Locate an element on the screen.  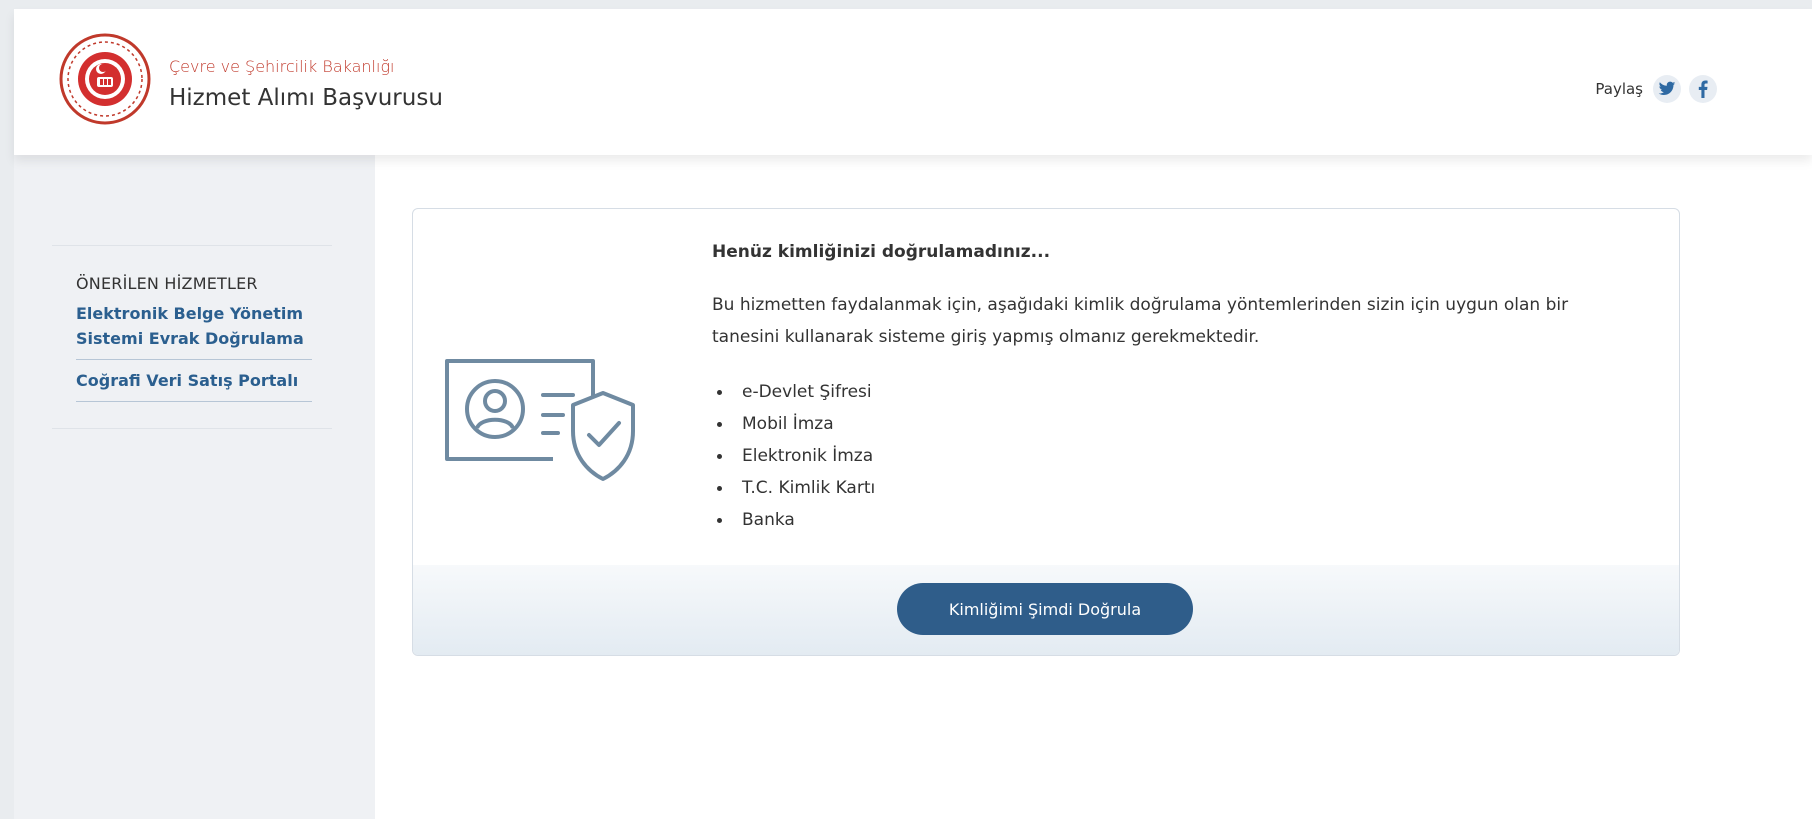
twitter-icon is located at coordinates (1667, 88).